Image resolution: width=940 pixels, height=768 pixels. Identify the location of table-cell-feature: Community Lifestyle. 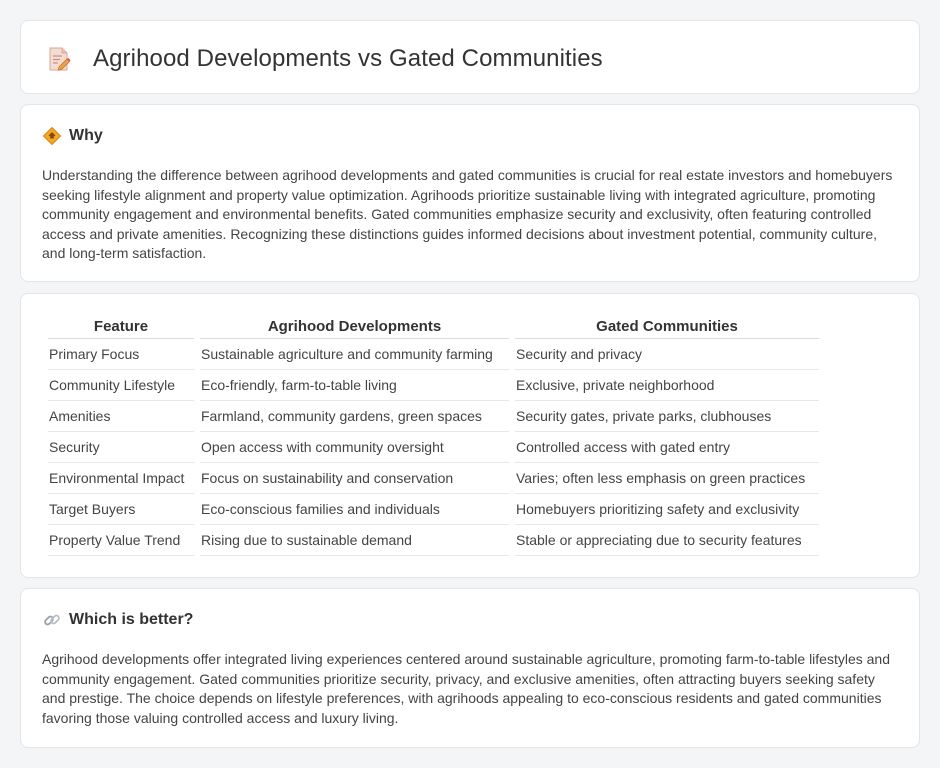
(121, 385).